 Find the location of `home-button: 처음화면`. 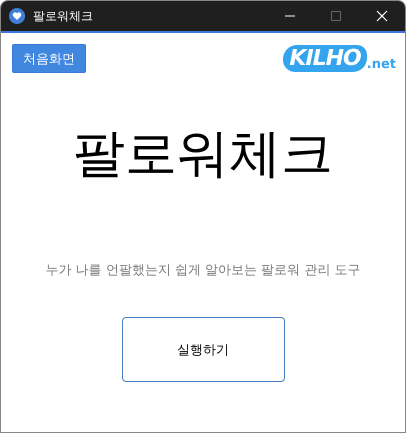

home-button: 처음화면 is located at coordinates (49, 58).